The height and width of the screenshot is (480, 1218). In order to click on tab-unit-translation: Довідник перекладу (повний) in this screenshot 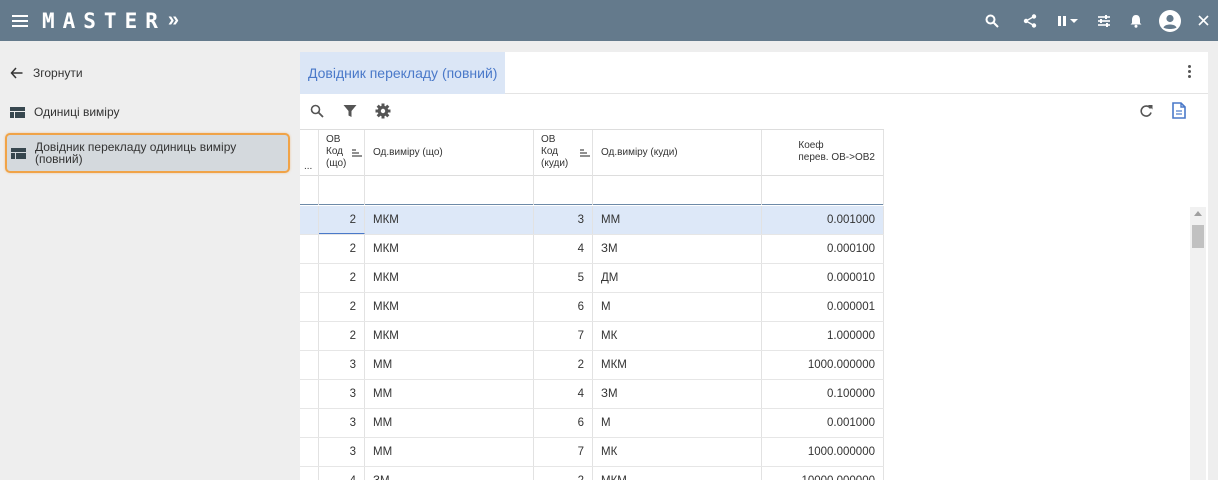, I will do `click(402, 73)`.